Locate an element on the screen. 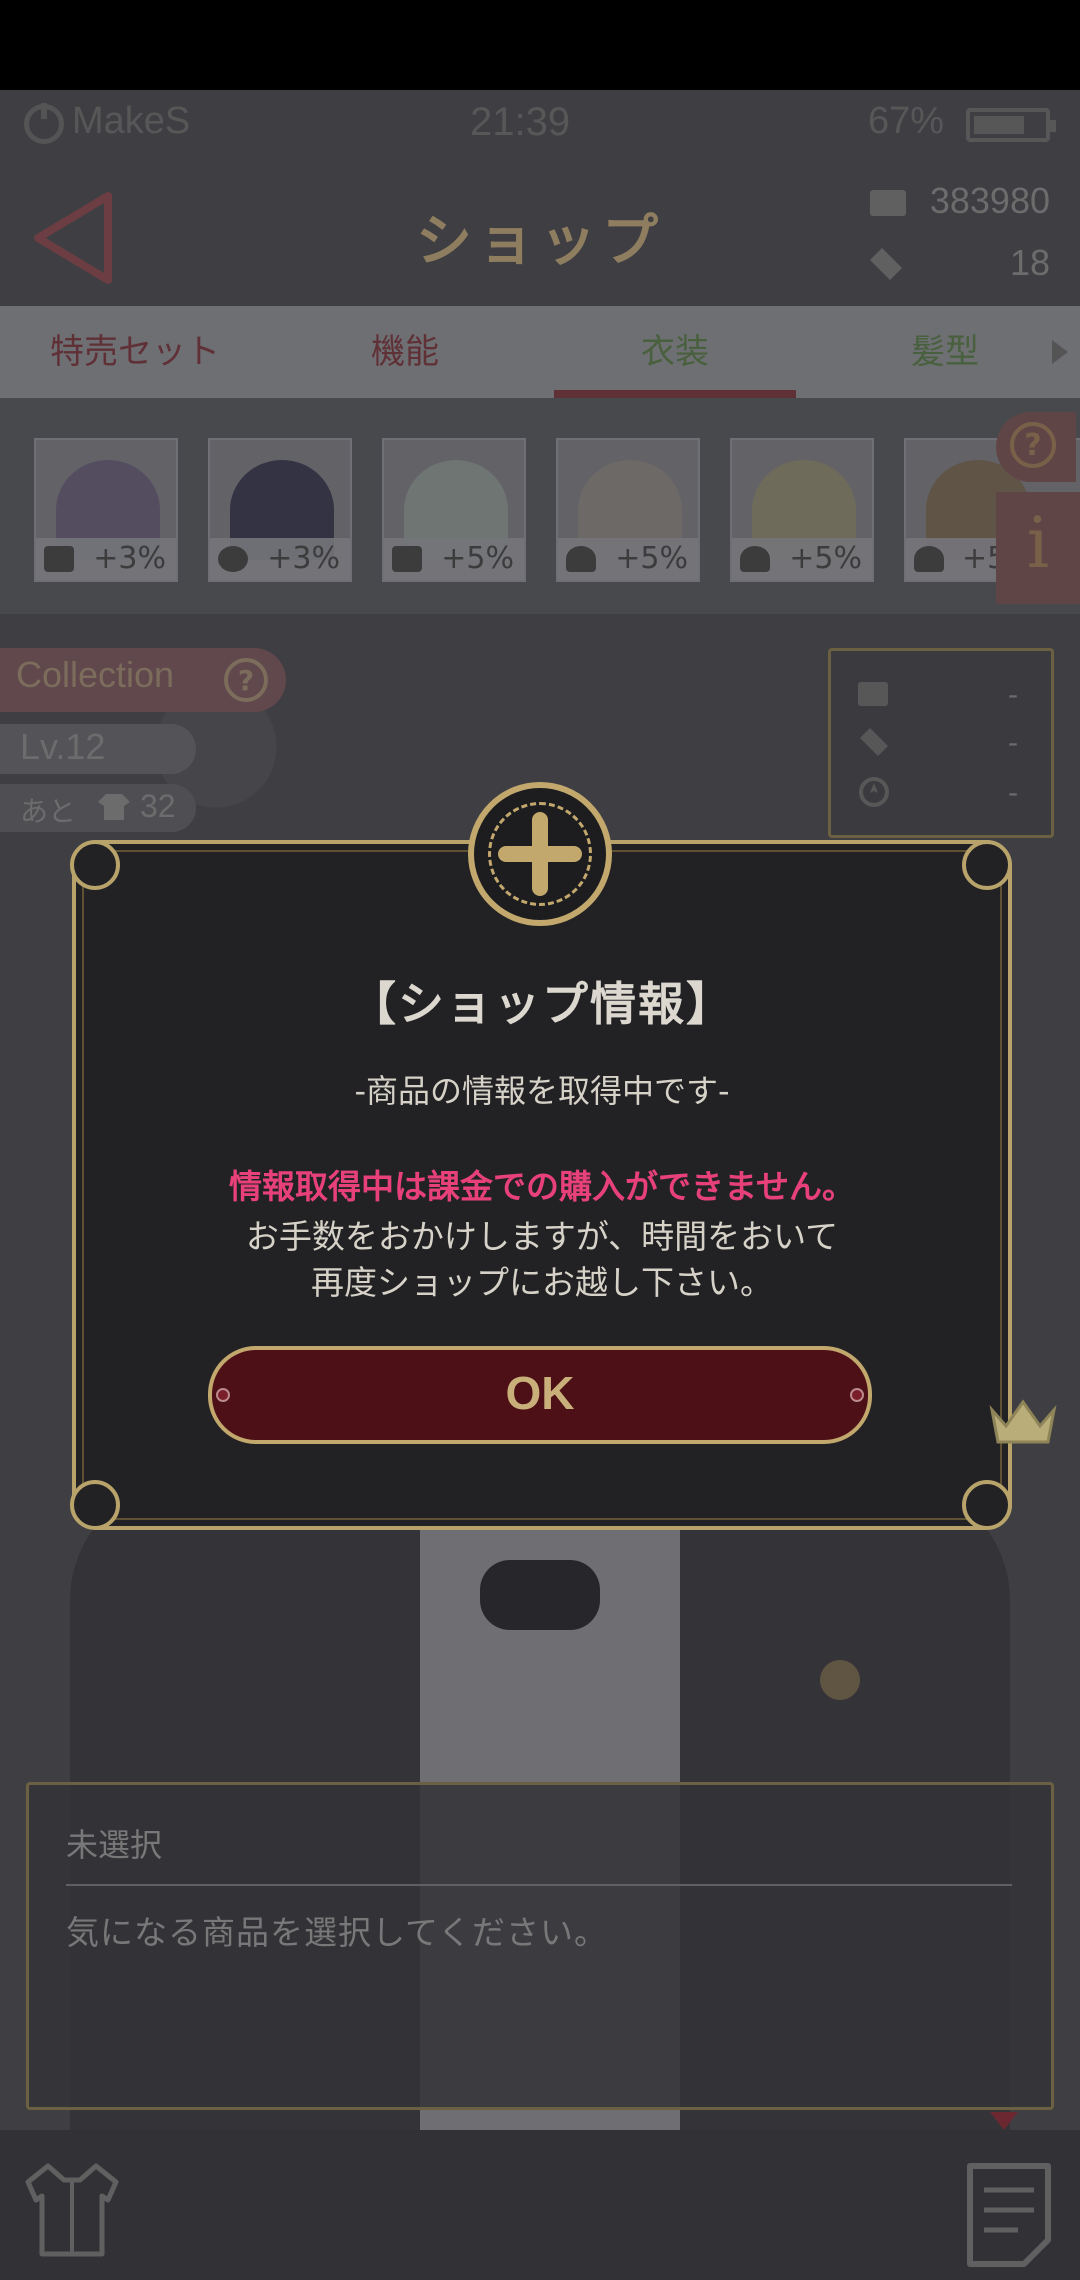 The height and width of the screenshot is (2280, 1080). dialog-title: 【ショップ情報】 is located at coordinates (542, 1004).